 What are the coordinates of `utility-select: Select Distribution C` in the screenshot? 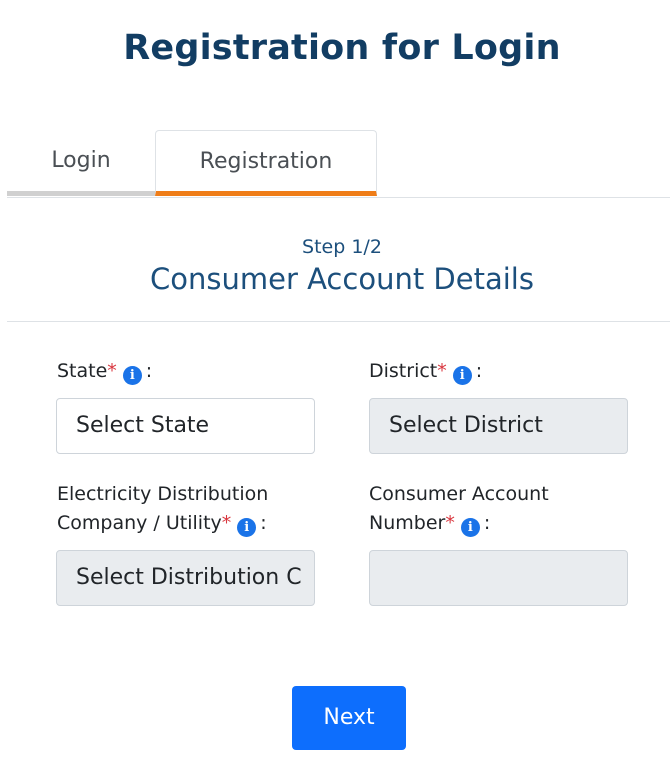 It's located at (185, 578).